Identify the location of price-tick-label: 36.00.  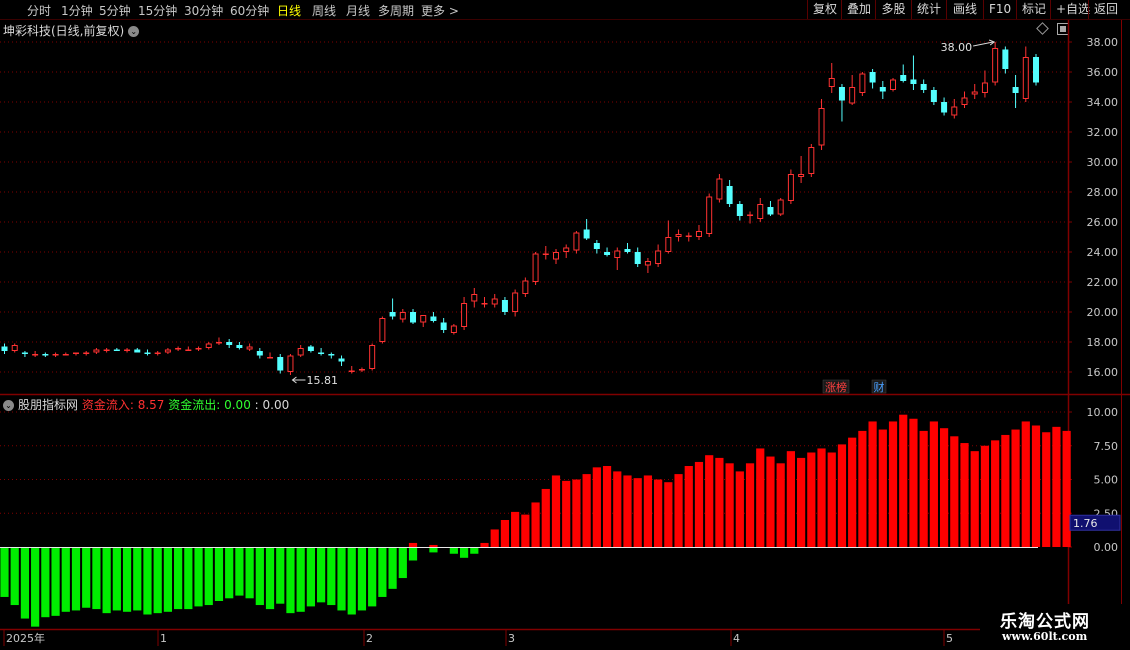
(1103, 72).